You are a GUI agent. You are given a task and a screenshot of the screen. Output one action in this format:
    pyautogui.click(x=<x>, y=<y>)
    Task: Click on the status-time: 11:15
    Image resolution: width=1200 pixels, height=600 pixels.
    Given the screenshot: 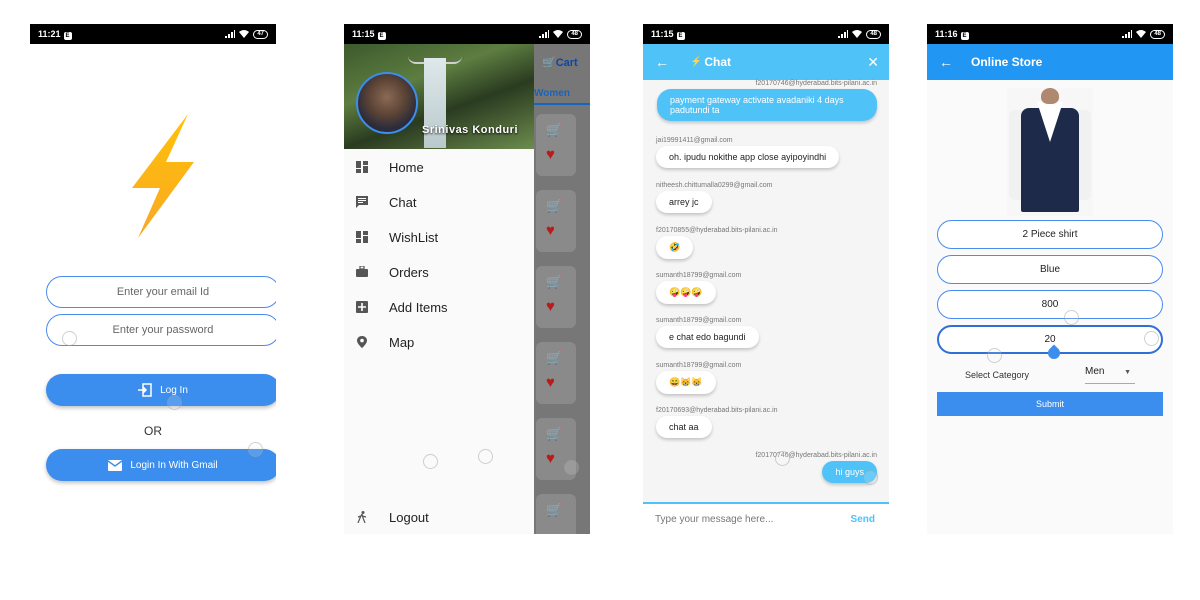 What is the action you would take?
    pyautogui.click(x=363, y=33)
    